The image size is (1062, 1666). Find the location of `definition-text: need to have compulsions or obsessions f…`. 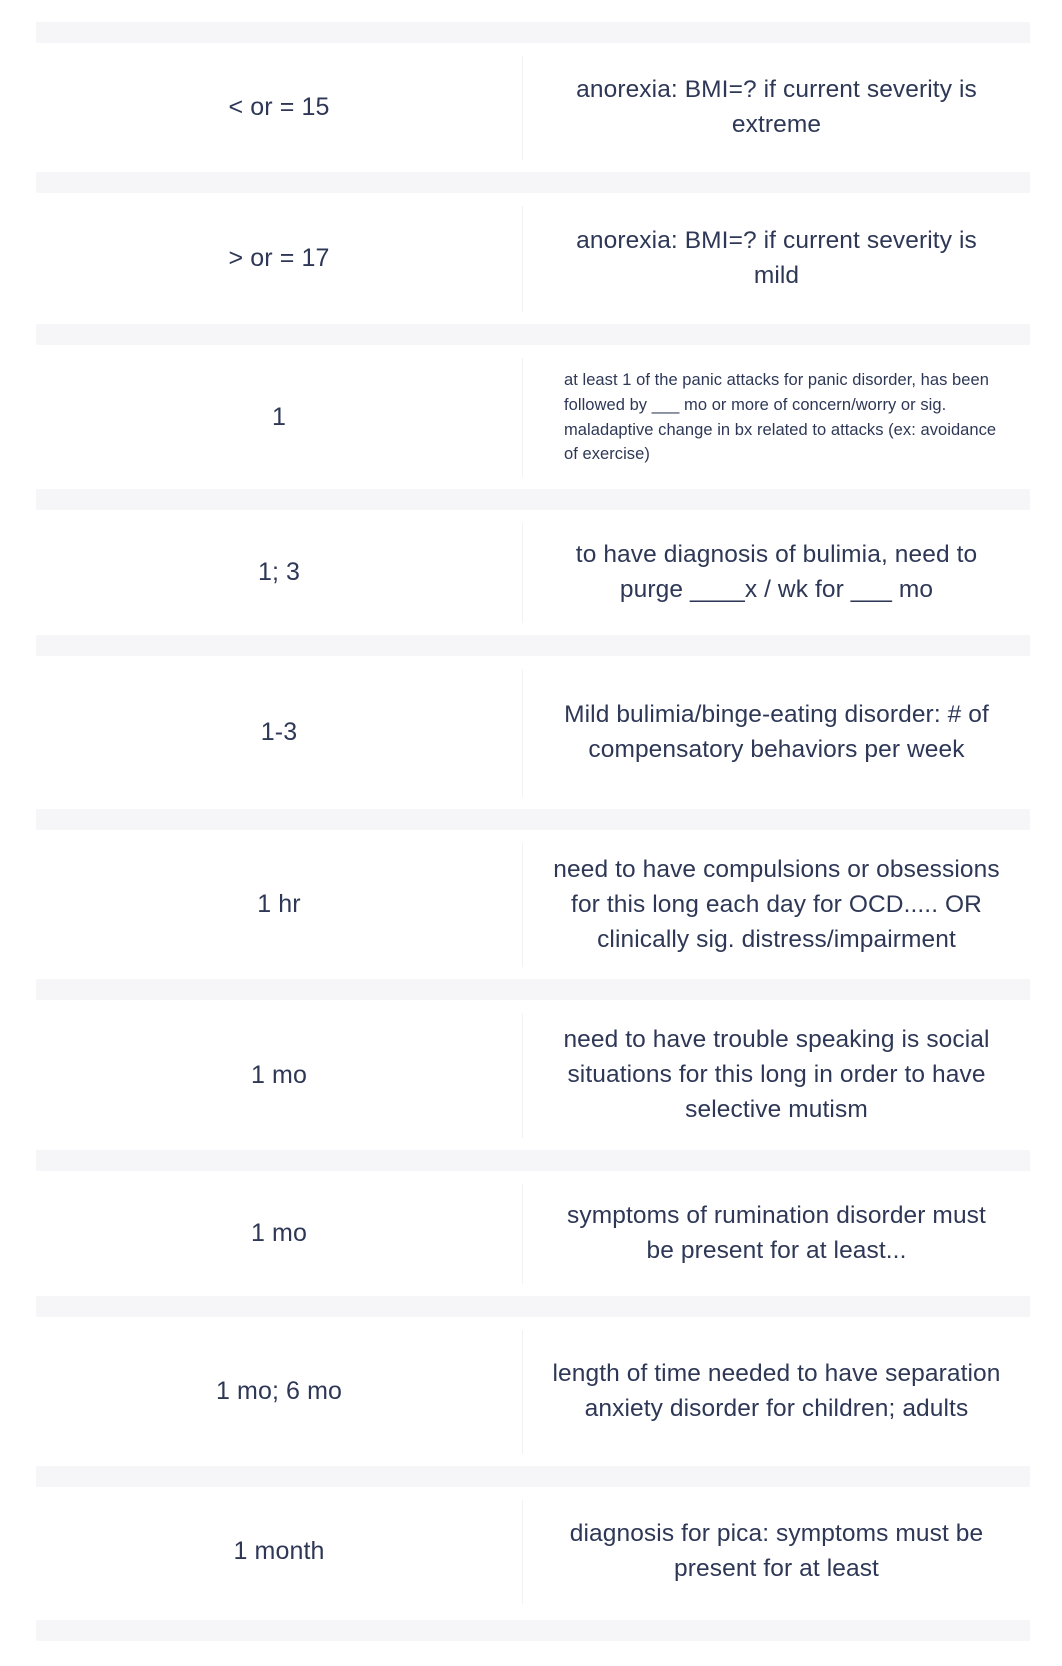

definition-text: need to have compulsions or obsessions f… is located at coordinates (776, 904).